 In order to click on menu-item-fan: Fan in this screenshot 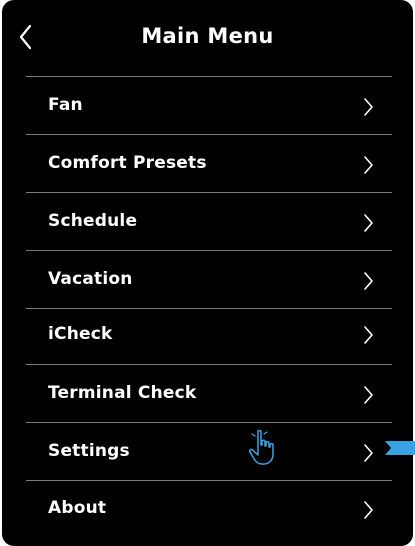, I will do `click(209, 105)`.